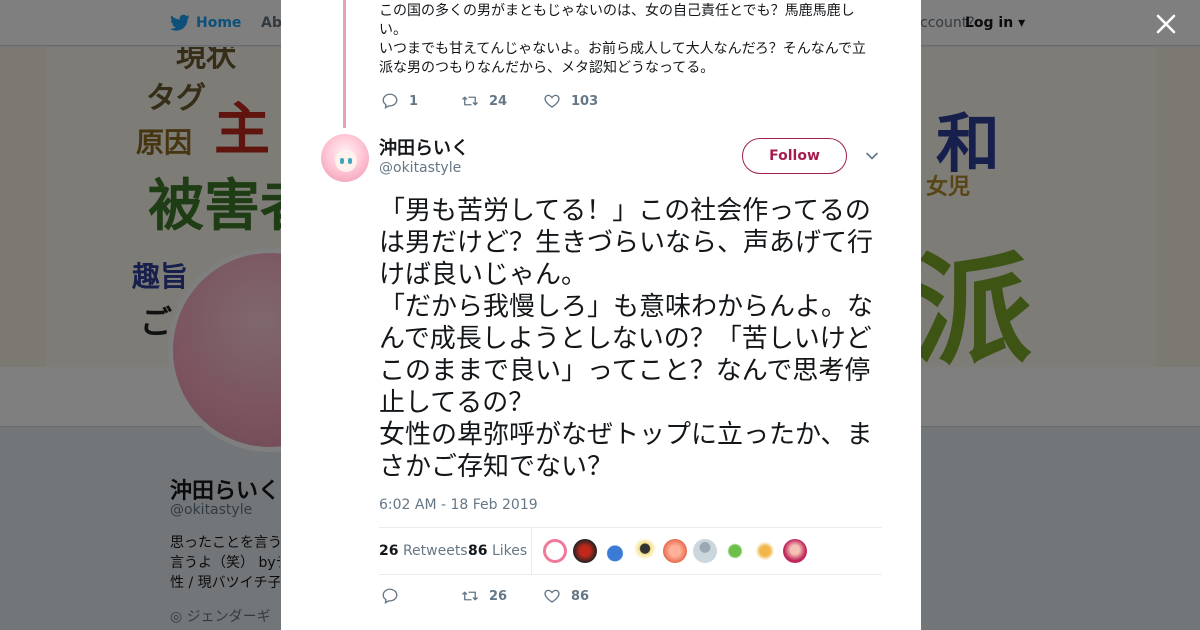 This screenshot has width=1200, height=630. What do you see at coordinates (389, 551) in the screenshot?
I see `retweets-stat-count: 26` at bounding box center [389, 551].